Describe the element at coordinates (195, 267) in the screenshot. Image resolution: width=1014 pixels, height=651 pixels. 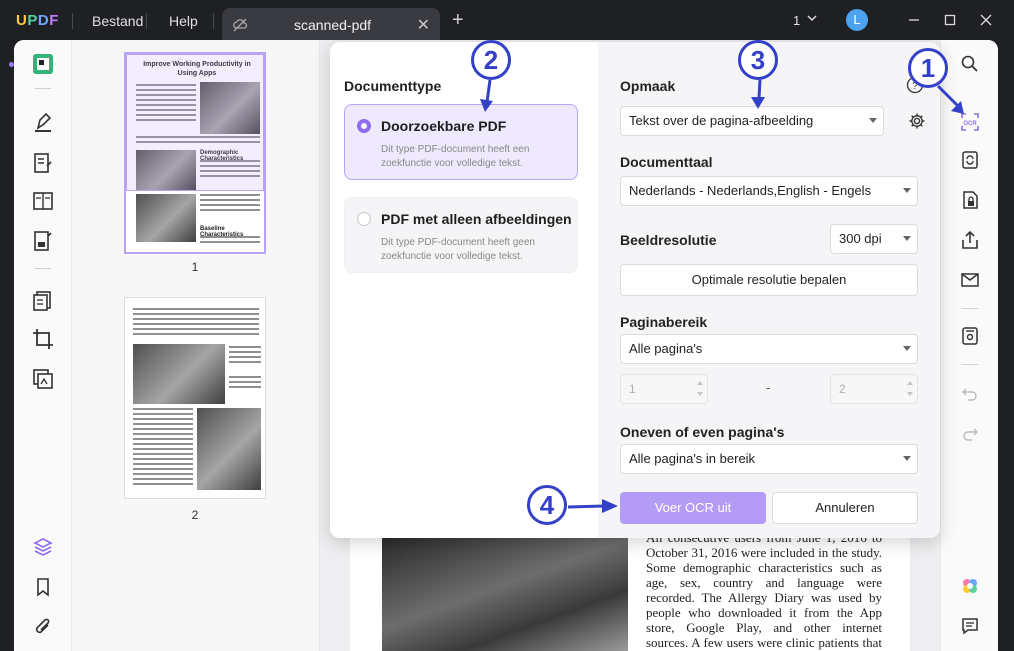
I see `thumbnail-page-number: 1` at that location.